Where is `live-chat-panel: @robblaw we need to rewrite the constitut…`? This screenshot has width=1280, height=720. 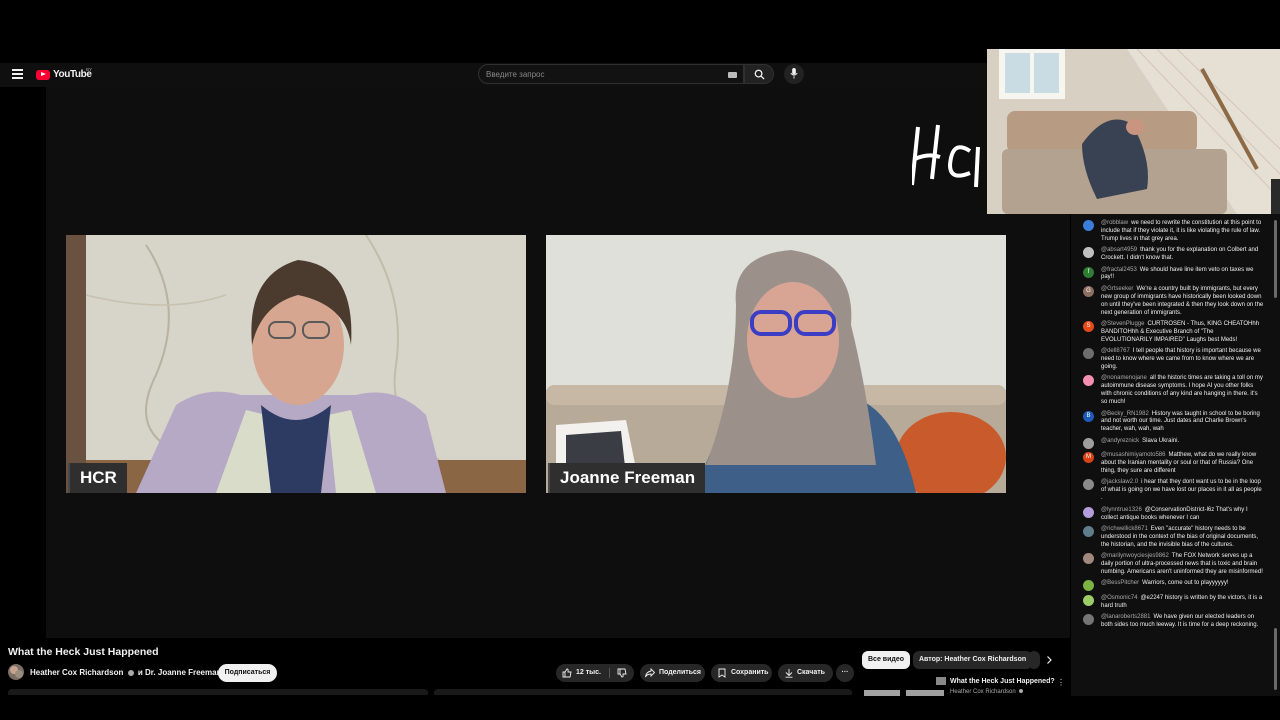
live-chat-panel: @robblaw we need to rewrite the constitut… is located at coordinates (1175, 455).